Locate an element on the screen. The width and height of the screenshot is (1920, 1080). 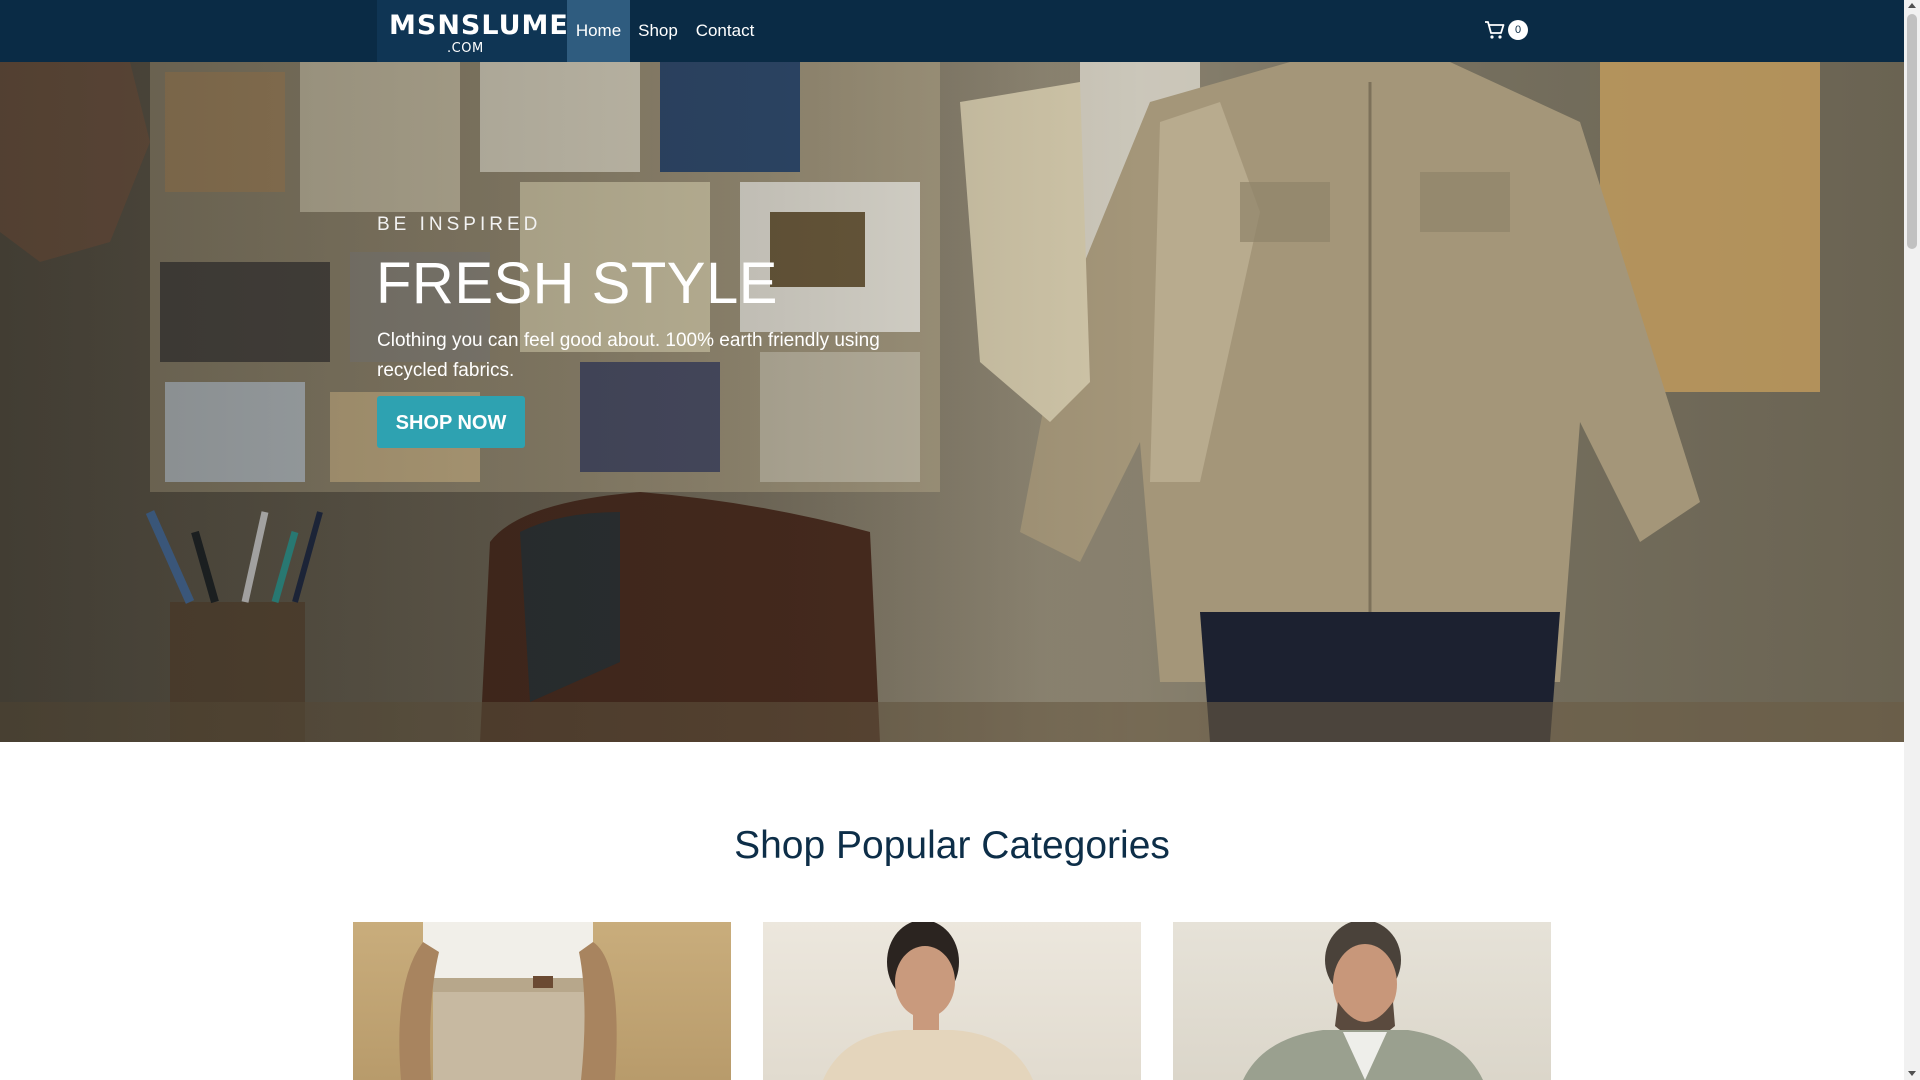
category-image-pants is located at coordinates (508, 1001).